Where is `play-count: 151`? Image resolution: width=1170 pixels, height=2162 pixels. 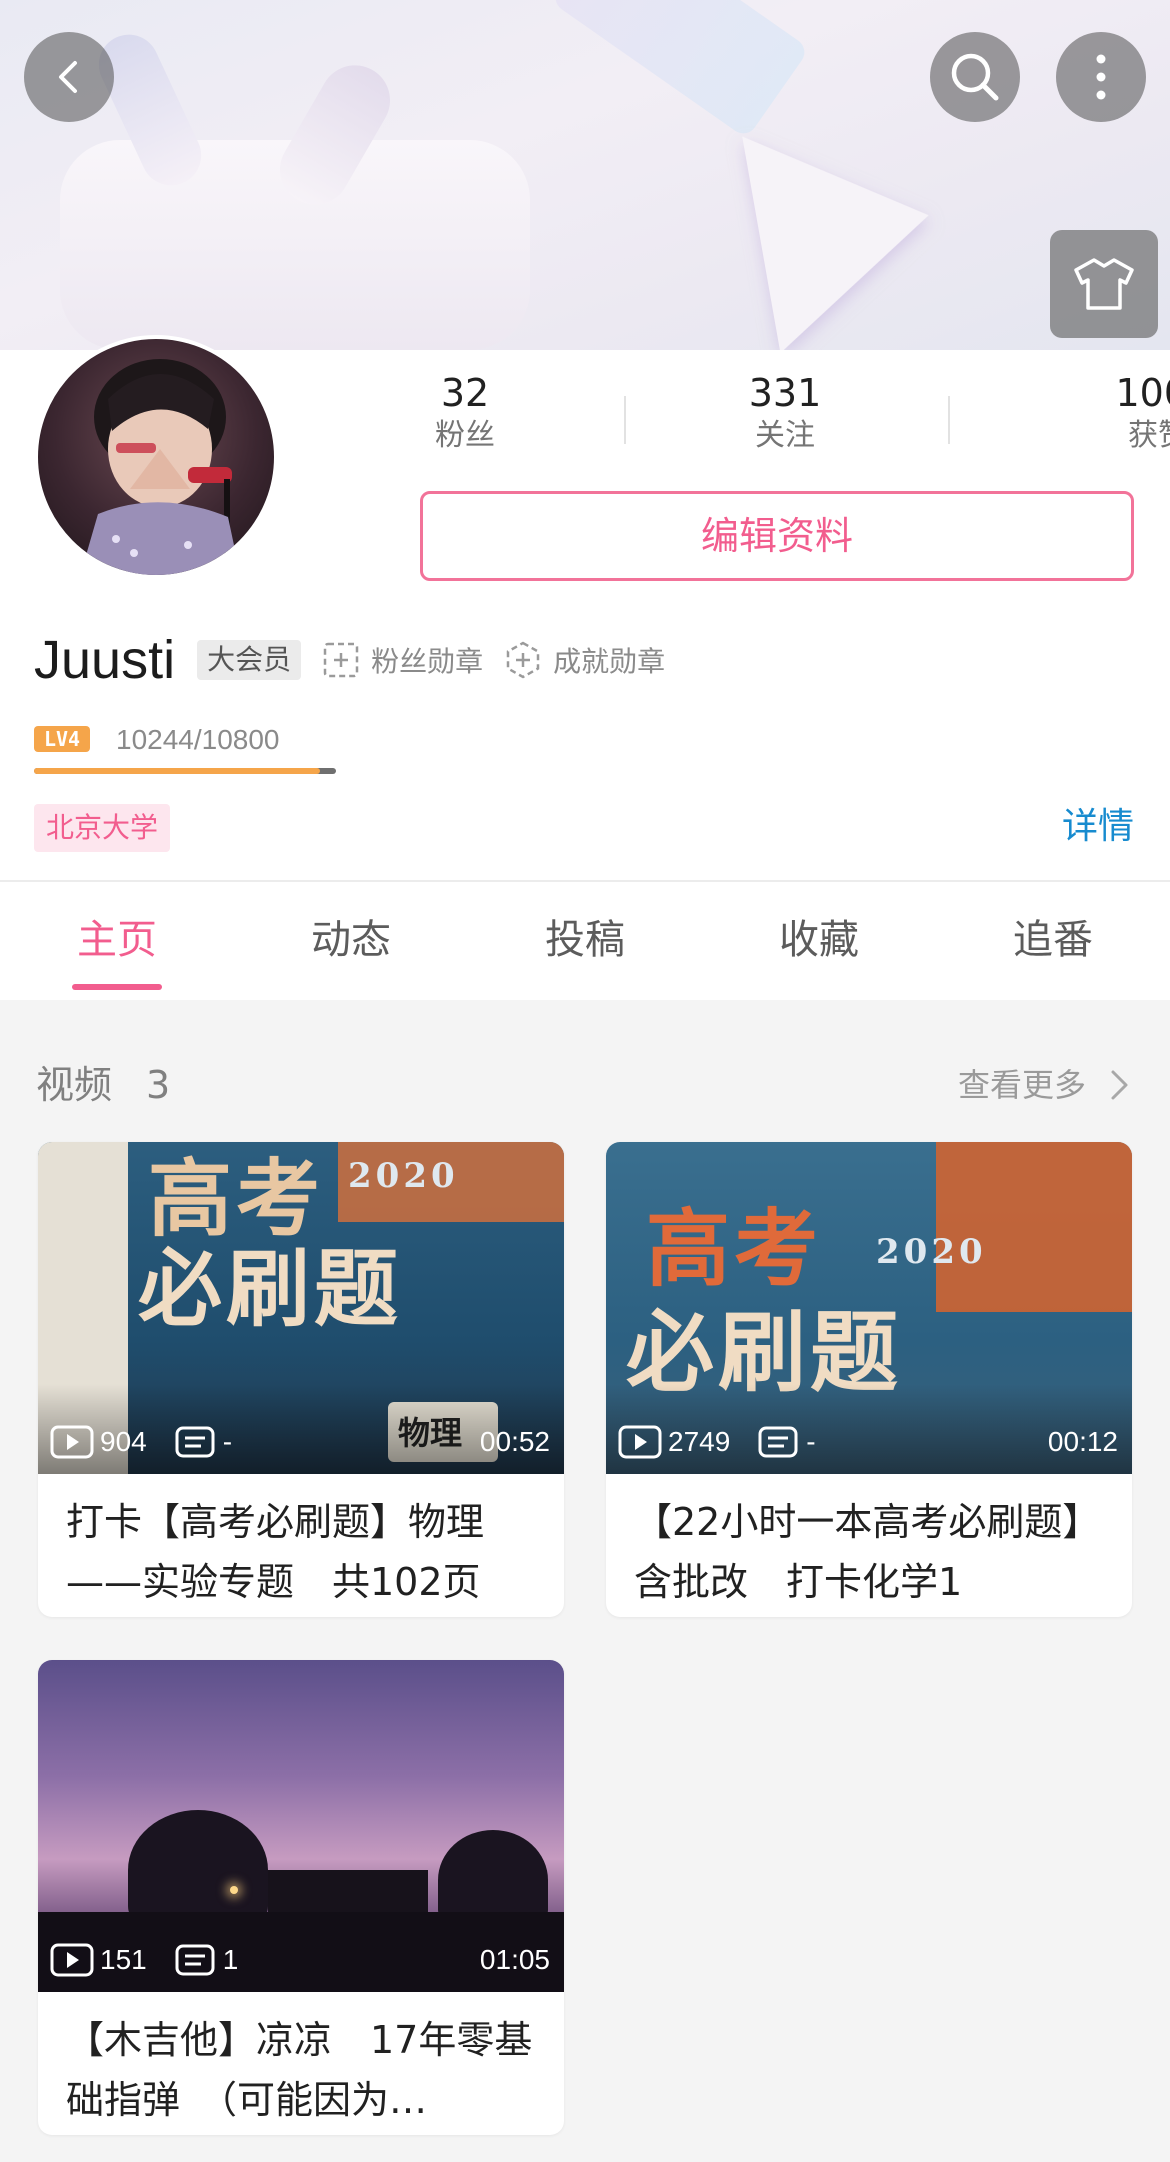
play-count: 151 is located at coordinates (98, 1960).